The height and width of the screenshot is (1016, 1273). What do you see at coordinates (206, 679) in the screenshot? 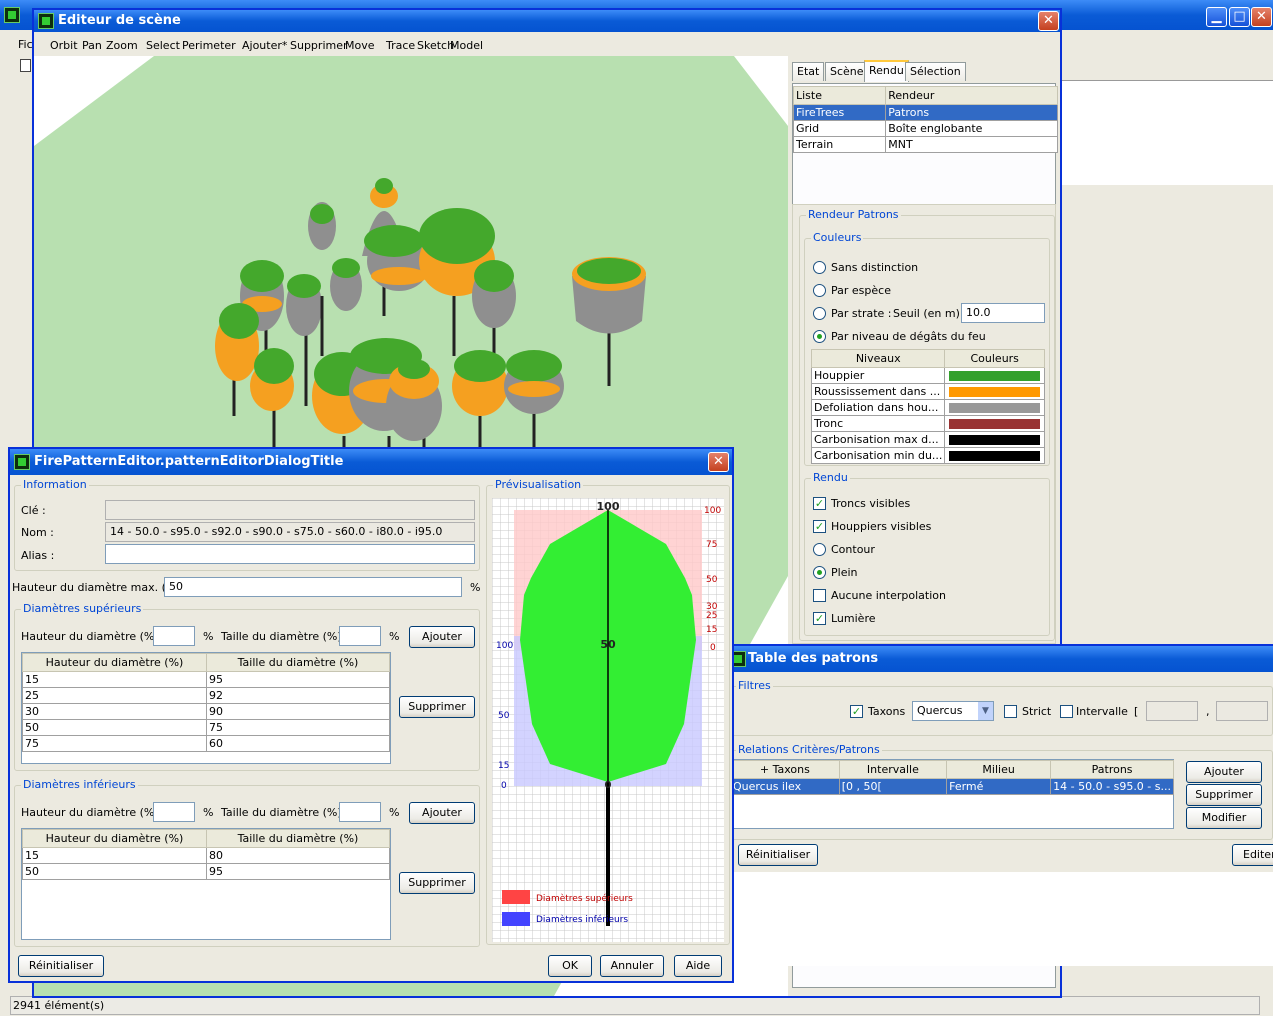
I see `table-row: 15 95` at bounding box center [206, 679].